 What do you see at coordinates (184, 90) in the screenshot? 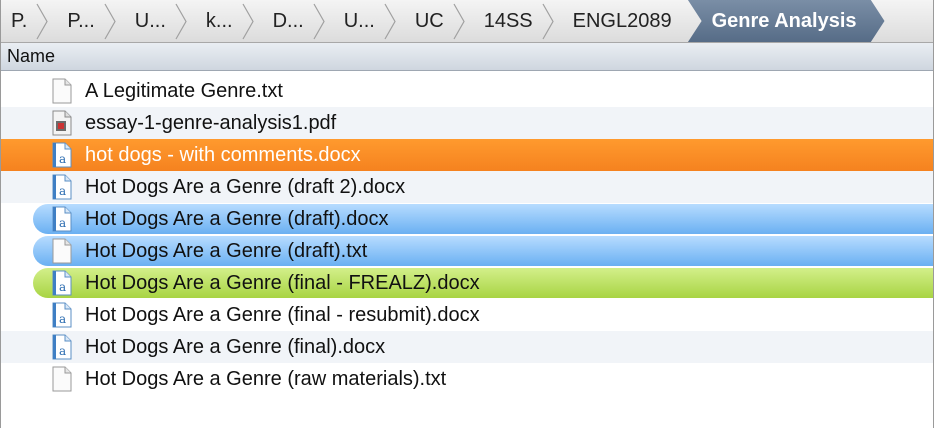
I see `file-name: A Legitimate Genre.txt` at bounding box center [184, 90].